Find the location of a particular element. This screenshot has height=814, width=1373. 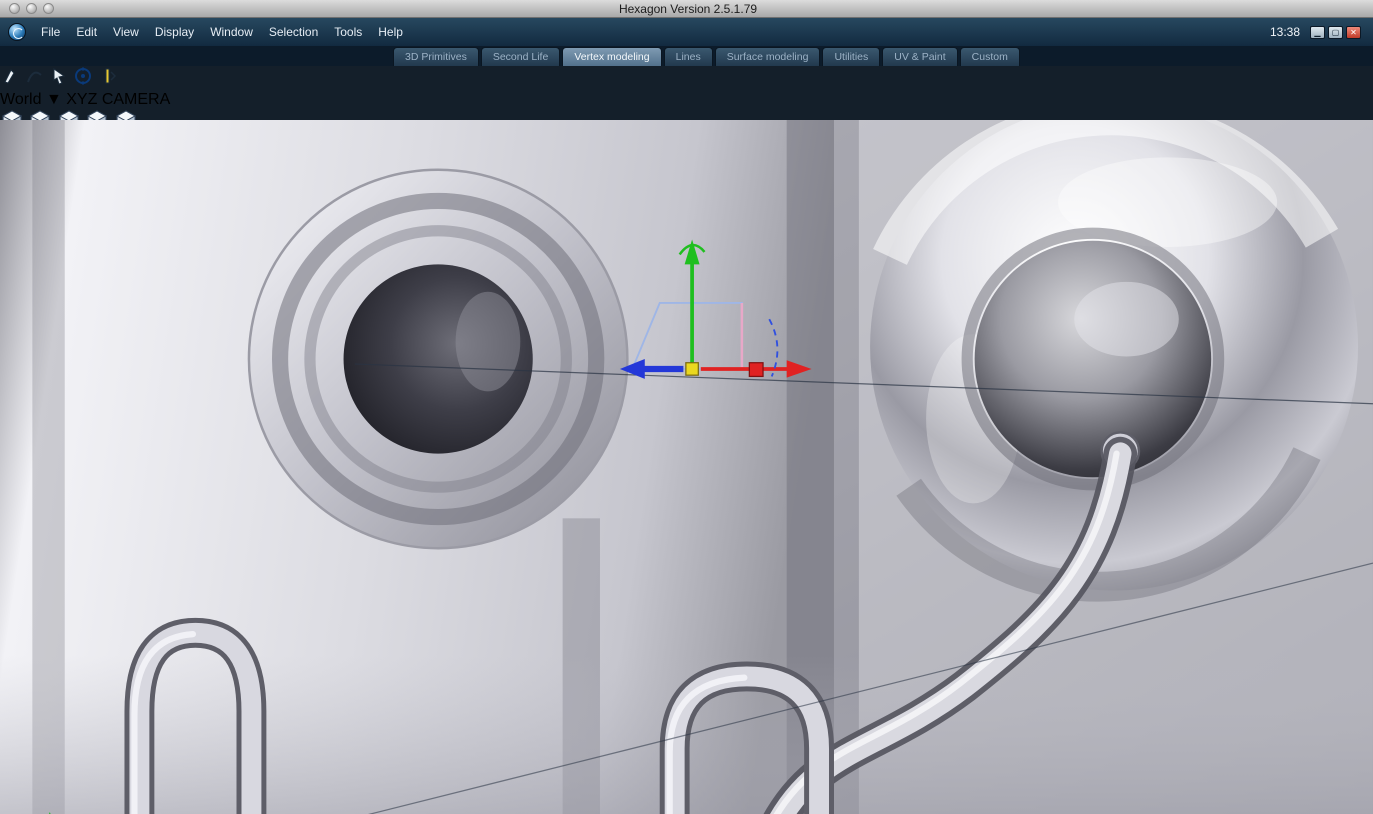

tab-lines: Lines is located at coordinates (688, 56).